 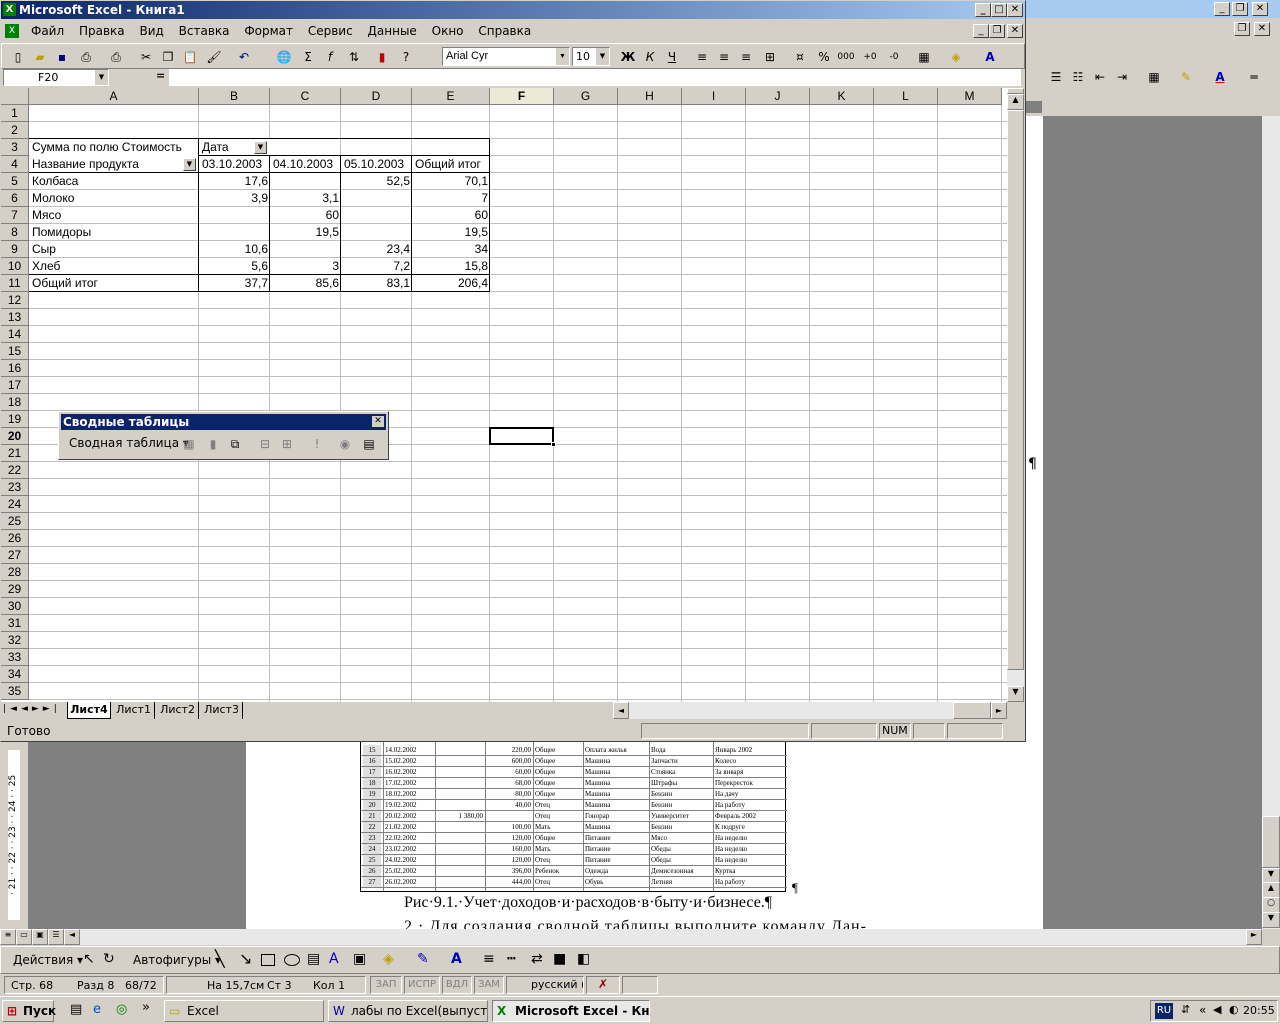 What do you see at coordinates (621, 710) in the screenshot?
I see `hscroll-left-icon: ◄` at bounding box center [621, 710].